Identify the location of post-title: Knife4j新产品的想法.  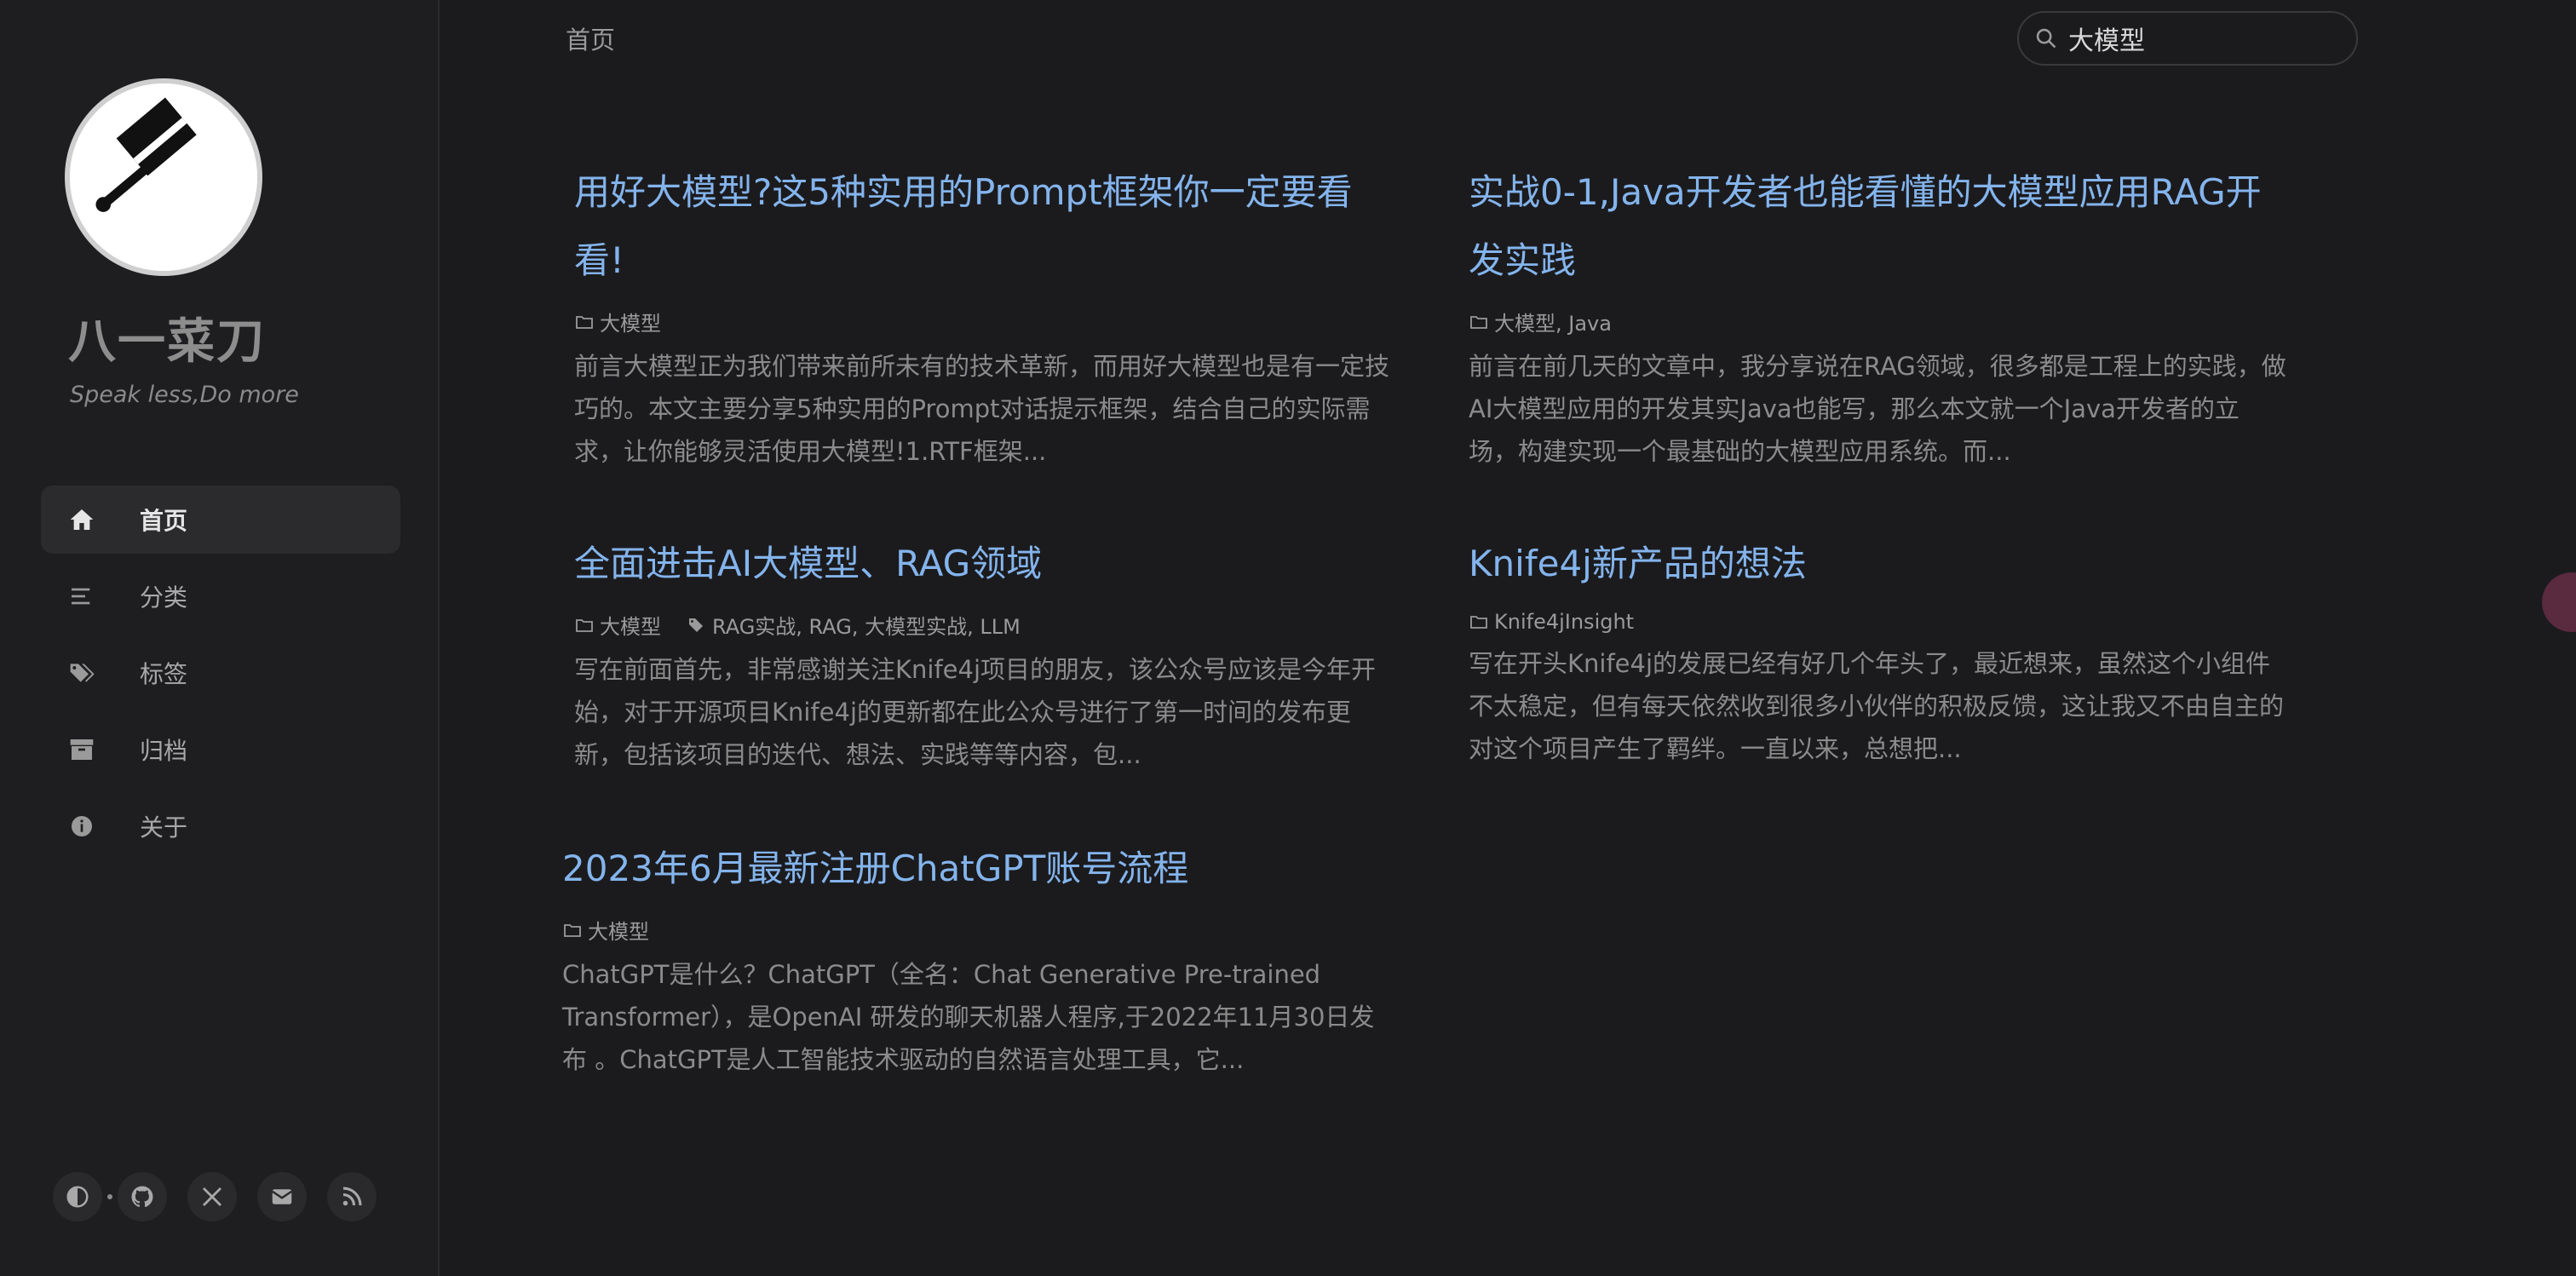
(1878, 564).